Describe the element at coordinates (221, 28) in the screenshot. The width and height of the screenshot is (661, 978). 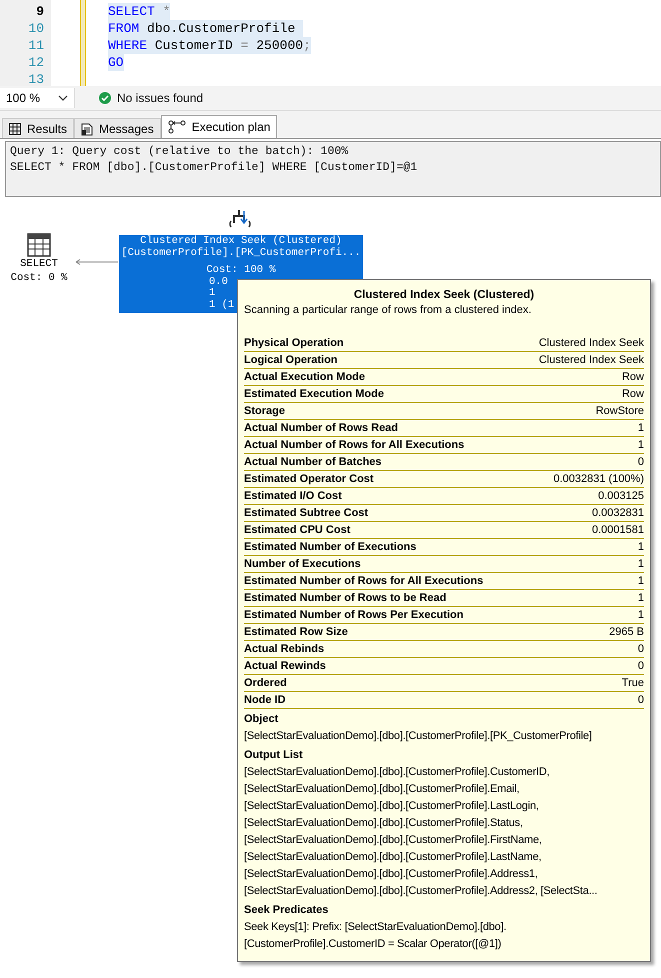
I see `code-token: dbo.CustomerProfile` at that location.